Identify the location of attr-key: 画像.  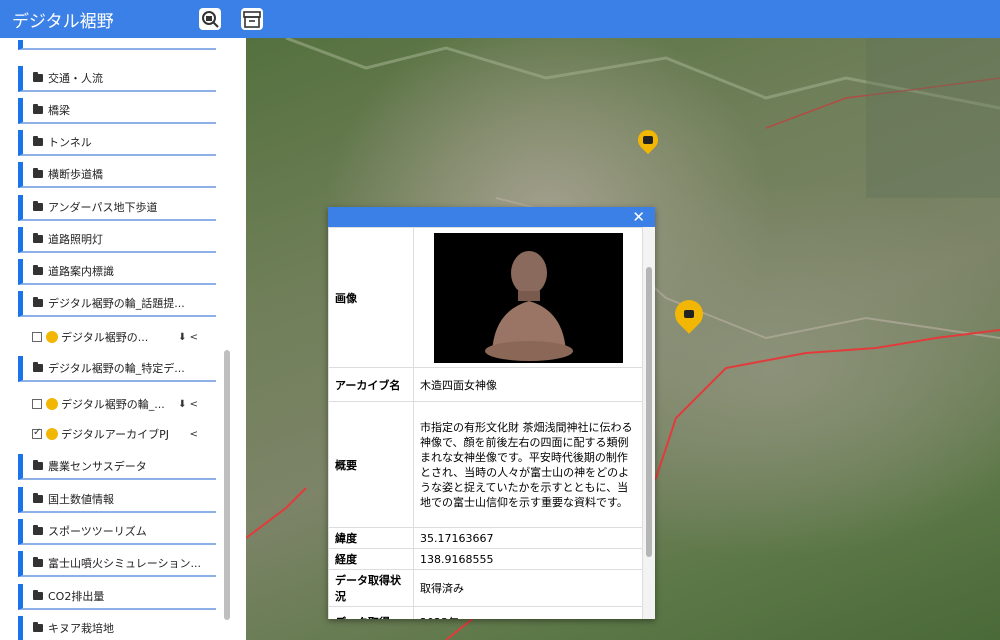
(371, 297).